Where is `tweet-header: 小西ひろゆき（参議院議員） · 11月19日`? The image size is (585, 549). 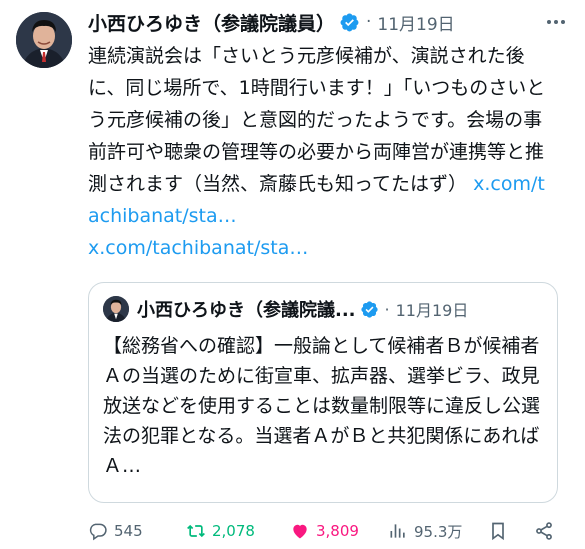
tweet-header: 小西ひろゆき（参議院議員） · 11月19日 is located at coordinates (328, 22).